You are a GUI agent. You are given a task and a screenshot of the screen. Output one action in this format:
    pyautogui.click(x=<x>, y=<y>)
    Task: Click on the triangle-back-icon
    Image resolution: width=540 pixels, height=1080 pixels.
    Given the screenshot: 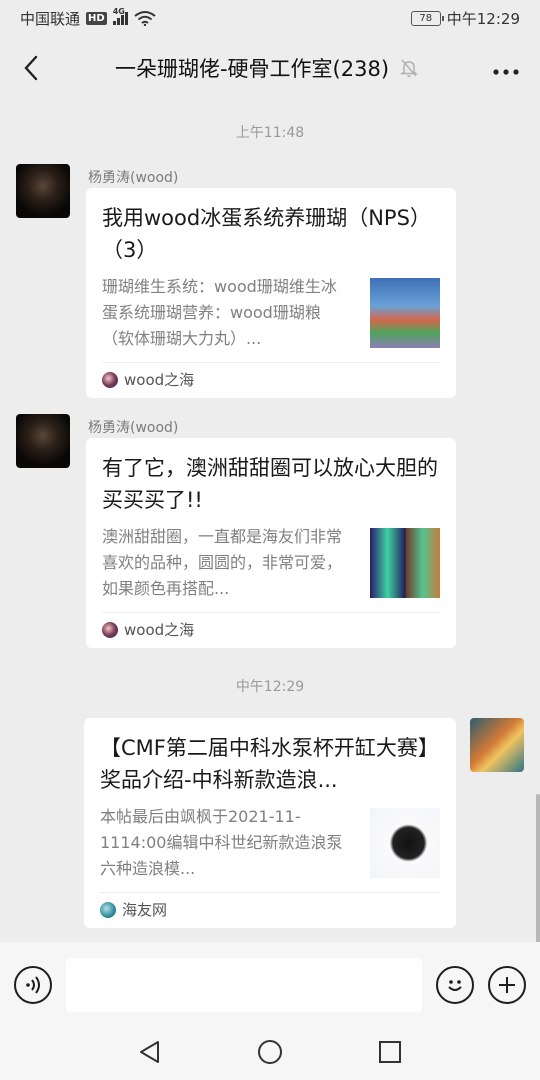 What is the action you would take?
    pyautogui.click(x=149, y=1052)
    